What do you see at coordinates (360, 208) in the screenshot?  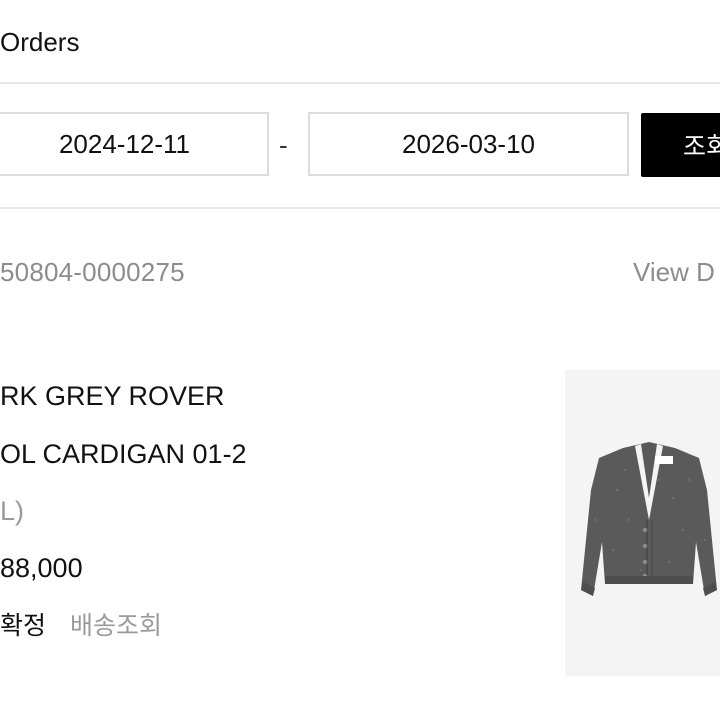 I see `filter-divider` at bounding box center [360, 208].